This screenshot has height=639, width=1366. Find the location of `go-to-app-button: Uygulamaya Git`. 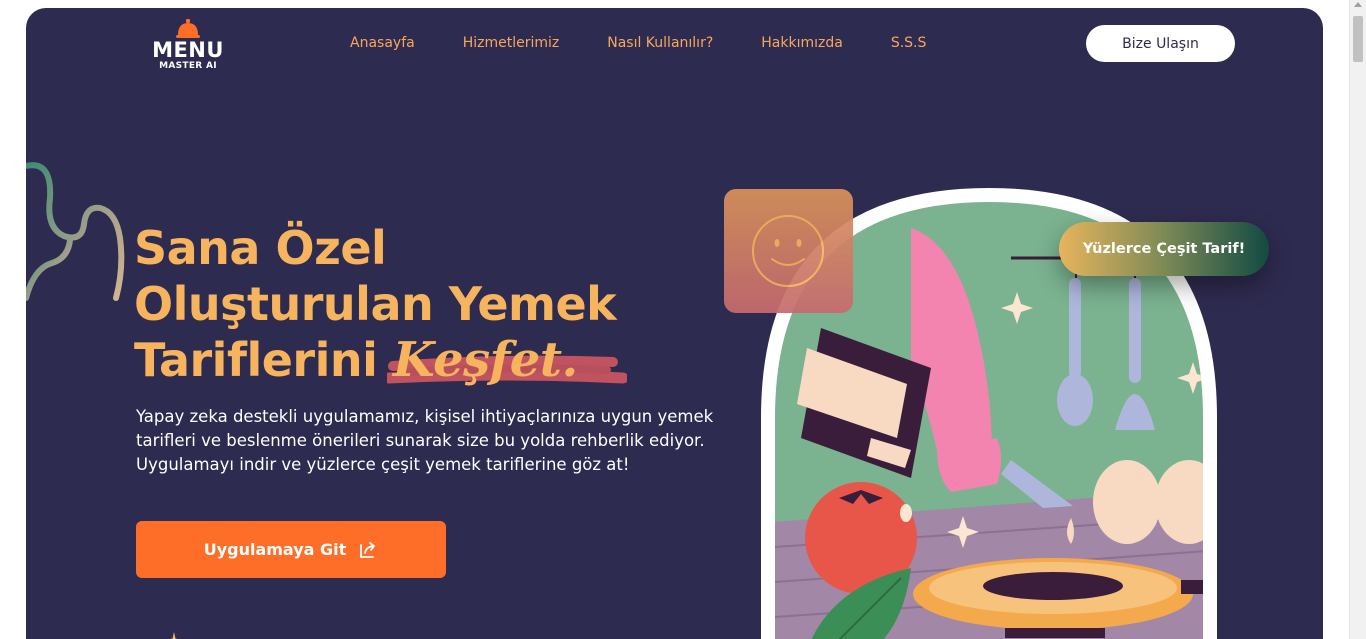

go-to-app-button: Uygulamaya Git is located at coordinates (291, 549).